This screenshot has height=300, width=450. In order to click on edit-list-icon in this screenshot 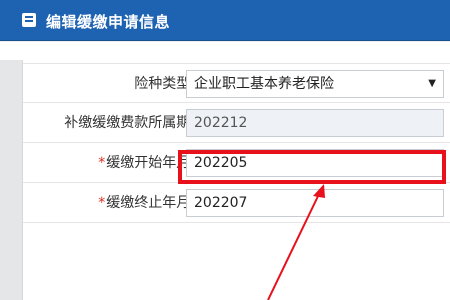, I will do `click(29, 20)`.